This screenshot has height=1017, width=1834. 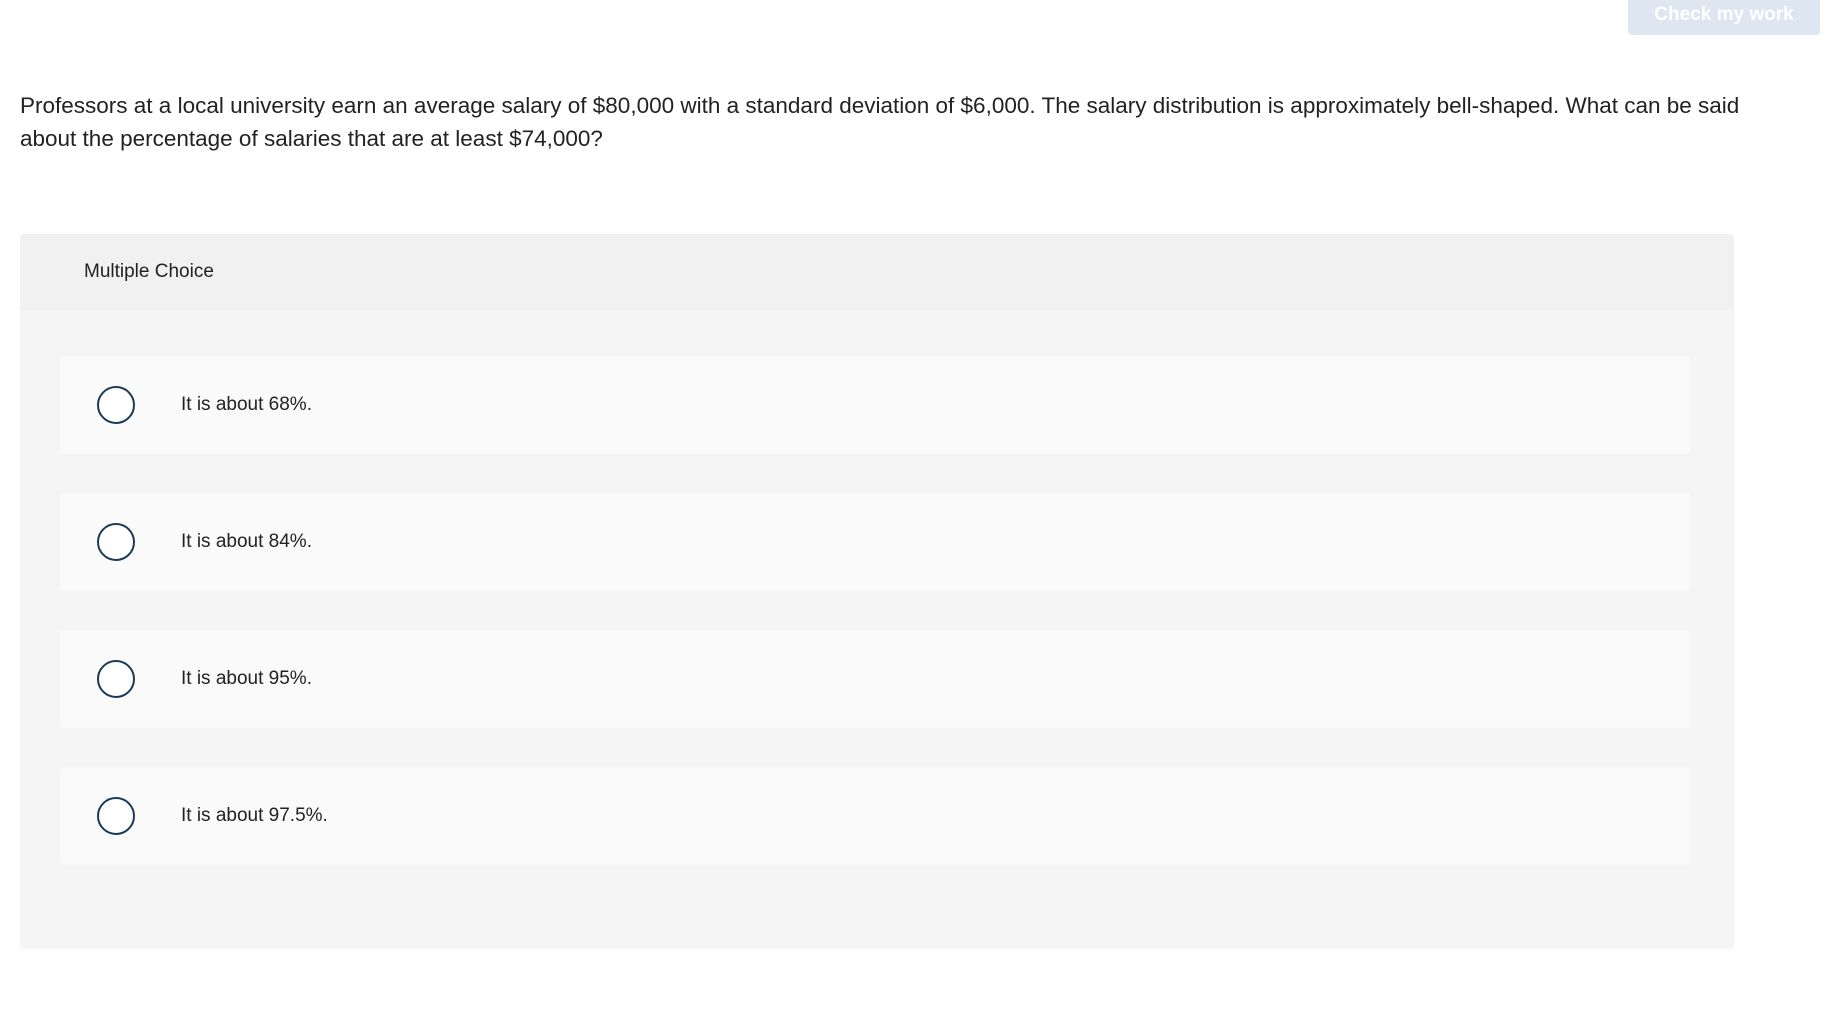 I want to click on multiple-choice-header: Multiple Choice, so click(x=877, y=272).